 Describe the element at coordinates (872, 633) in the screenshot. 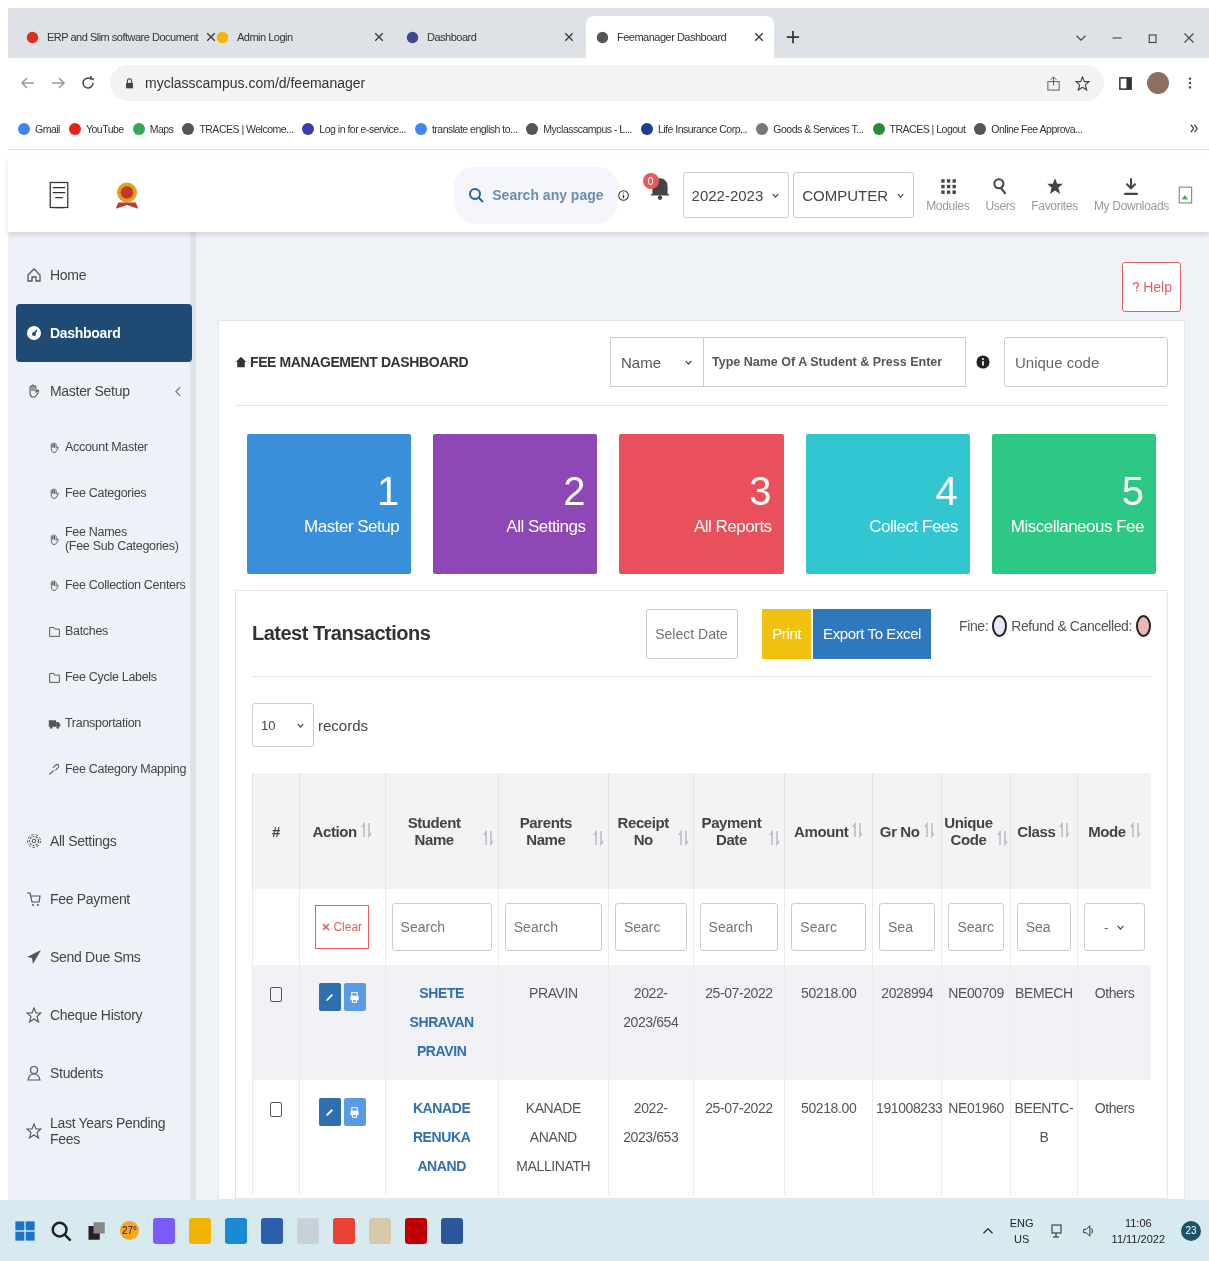

I see `export-button: Export To Excel` at that location.